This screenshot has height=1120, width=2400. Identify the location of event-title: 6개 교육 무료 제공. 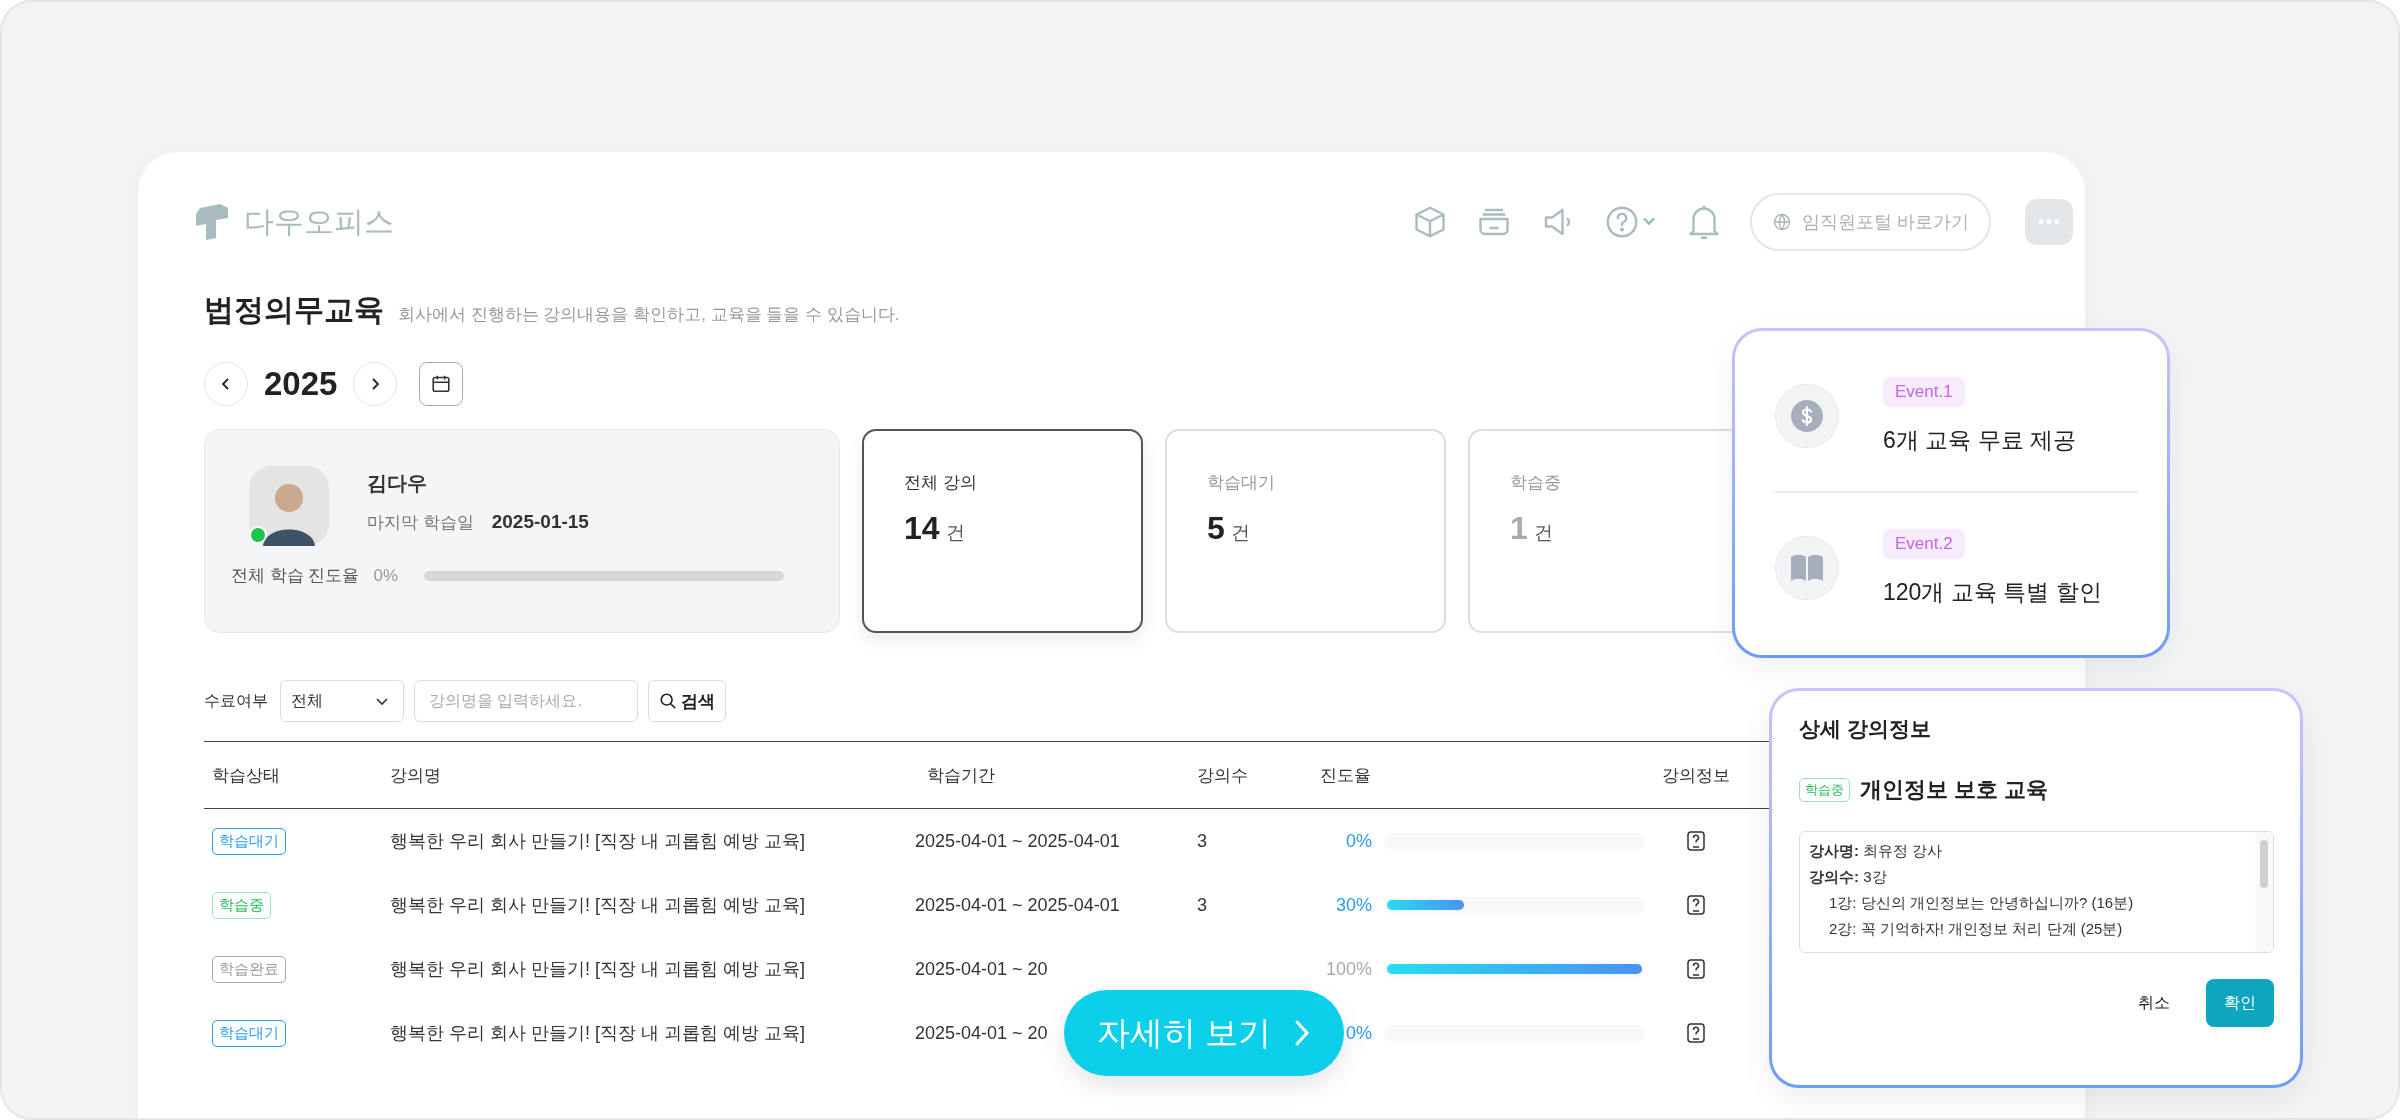
(1979, 440).